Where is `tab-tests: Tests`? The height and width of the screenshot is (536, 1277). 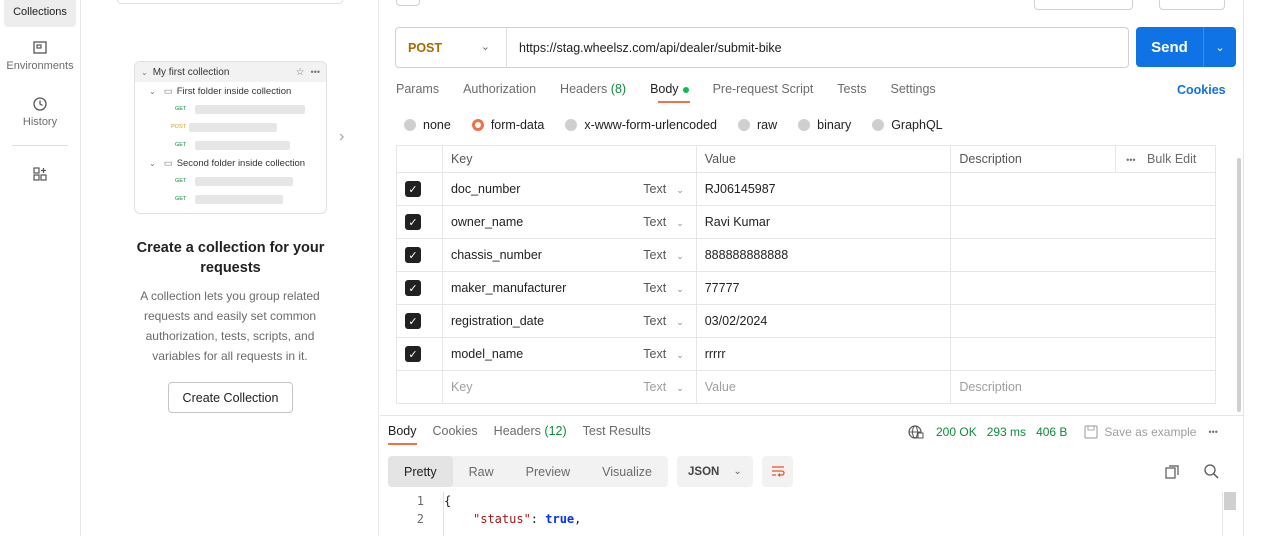
tab-tests: Tests is located at coordinates (851, 92).